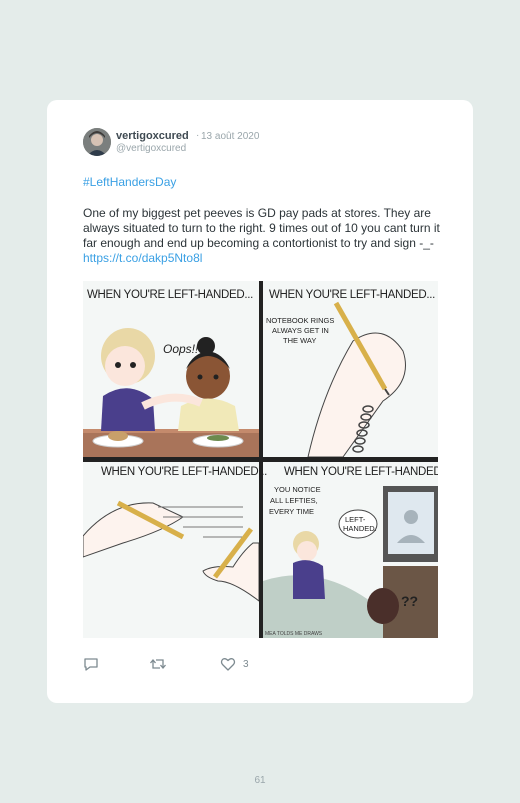 This screenshot has height=803, width=520. Describe the element at coordinates (183, 665) in the screenshot. I see `tweet-actions: 3` at that location.